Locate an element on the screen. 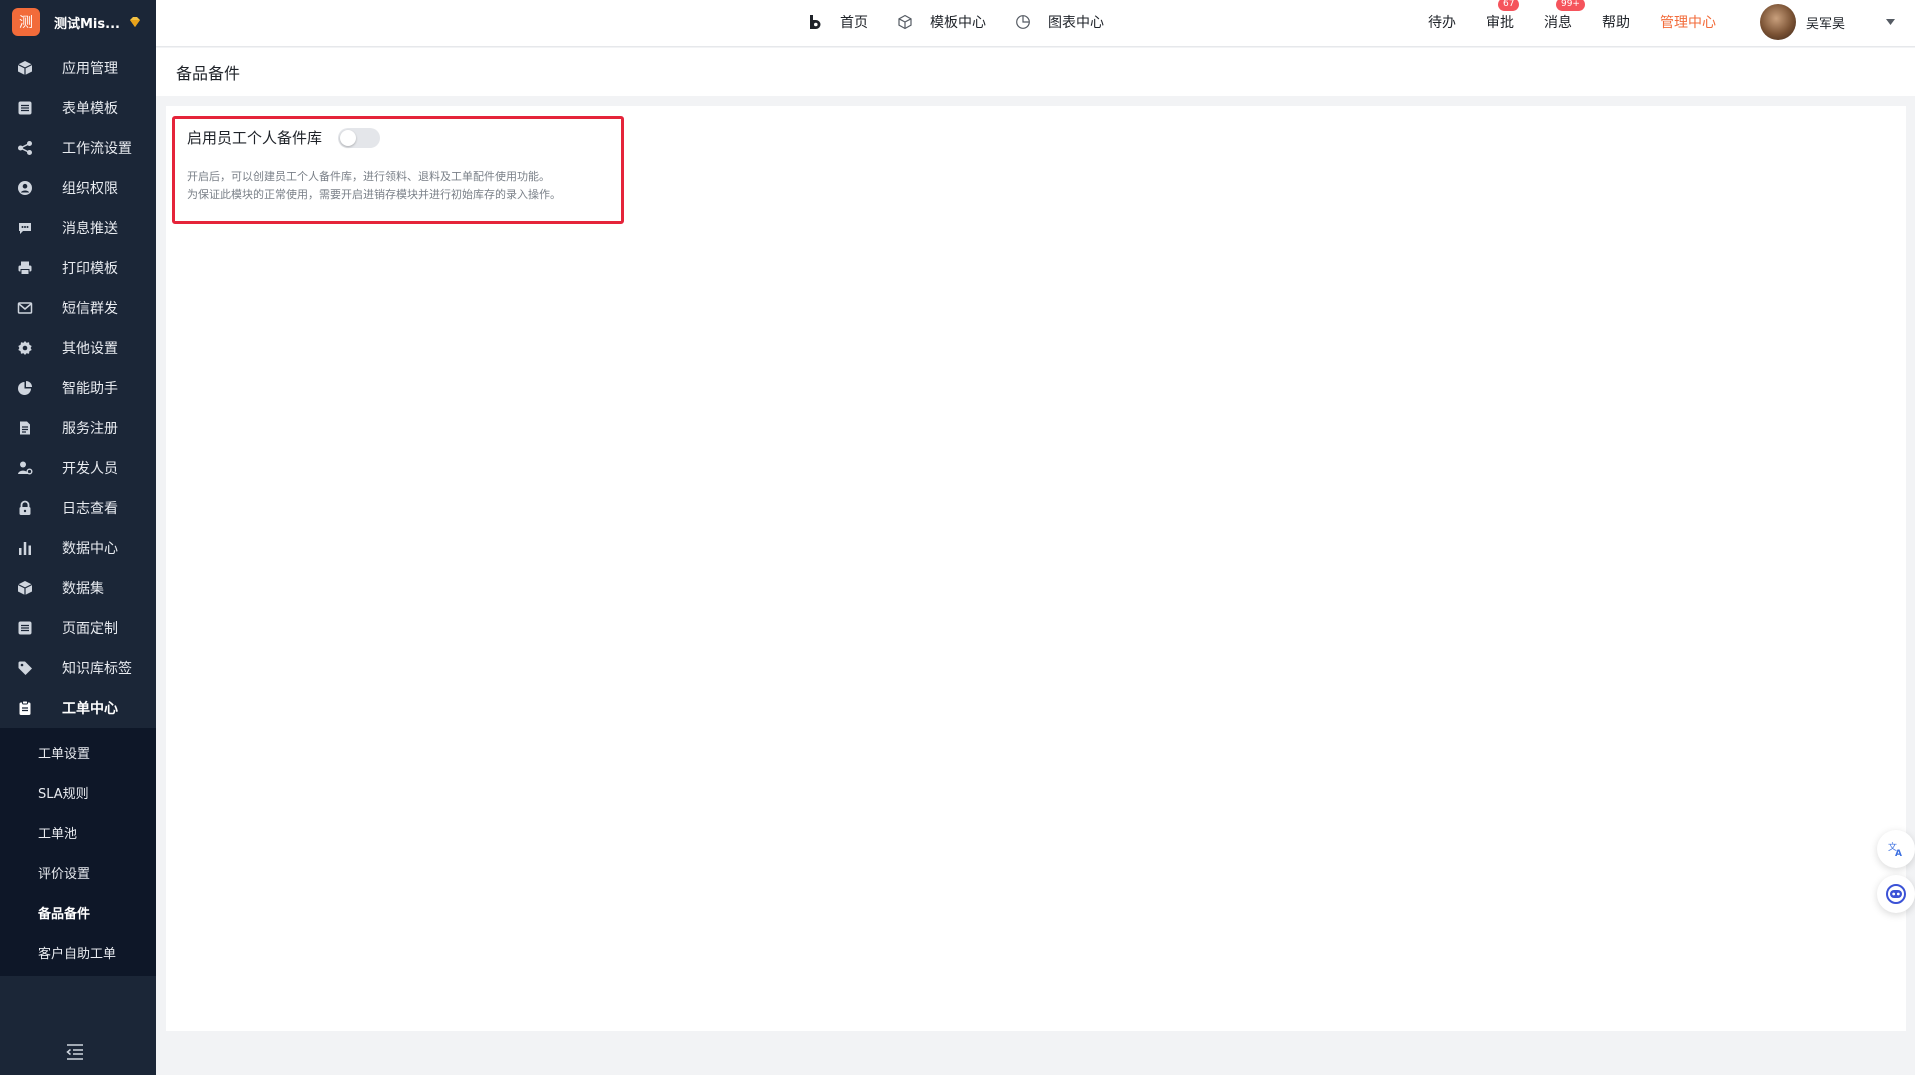 The image size is (1915, 1075). messages-label: 消息 is located at coordinates (1557, 23).